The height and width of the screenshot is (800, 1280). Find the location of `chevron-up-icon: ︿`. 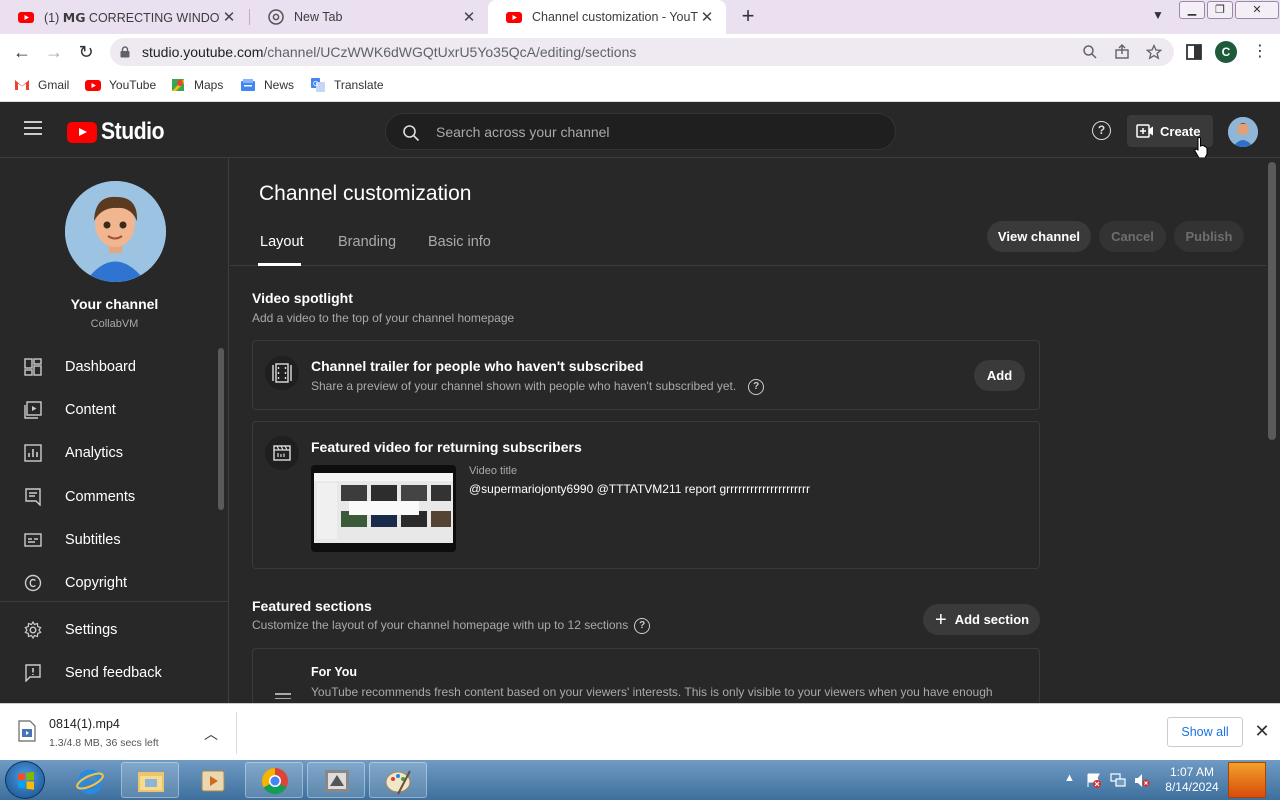

chevron-up-icon: ︿ is located at coordinates (211, 734).